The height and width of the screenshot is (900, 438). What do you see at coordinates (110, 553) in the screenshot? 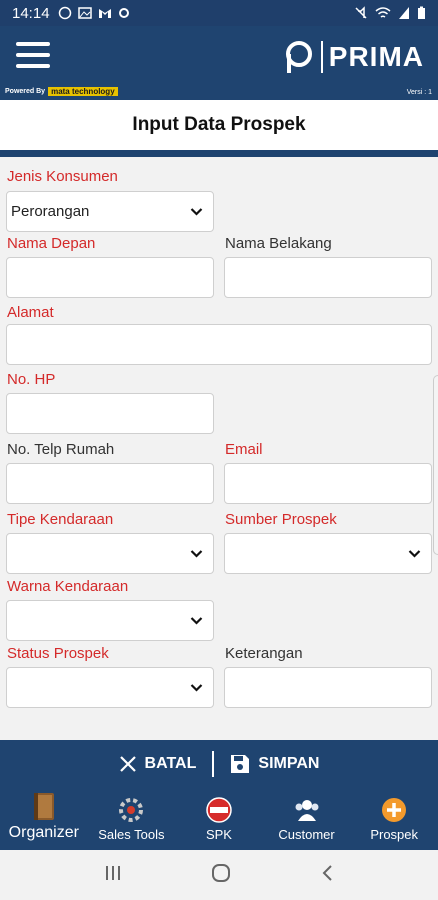
I see `tipe-kendaraan-select` at bounding box center [110, 553].